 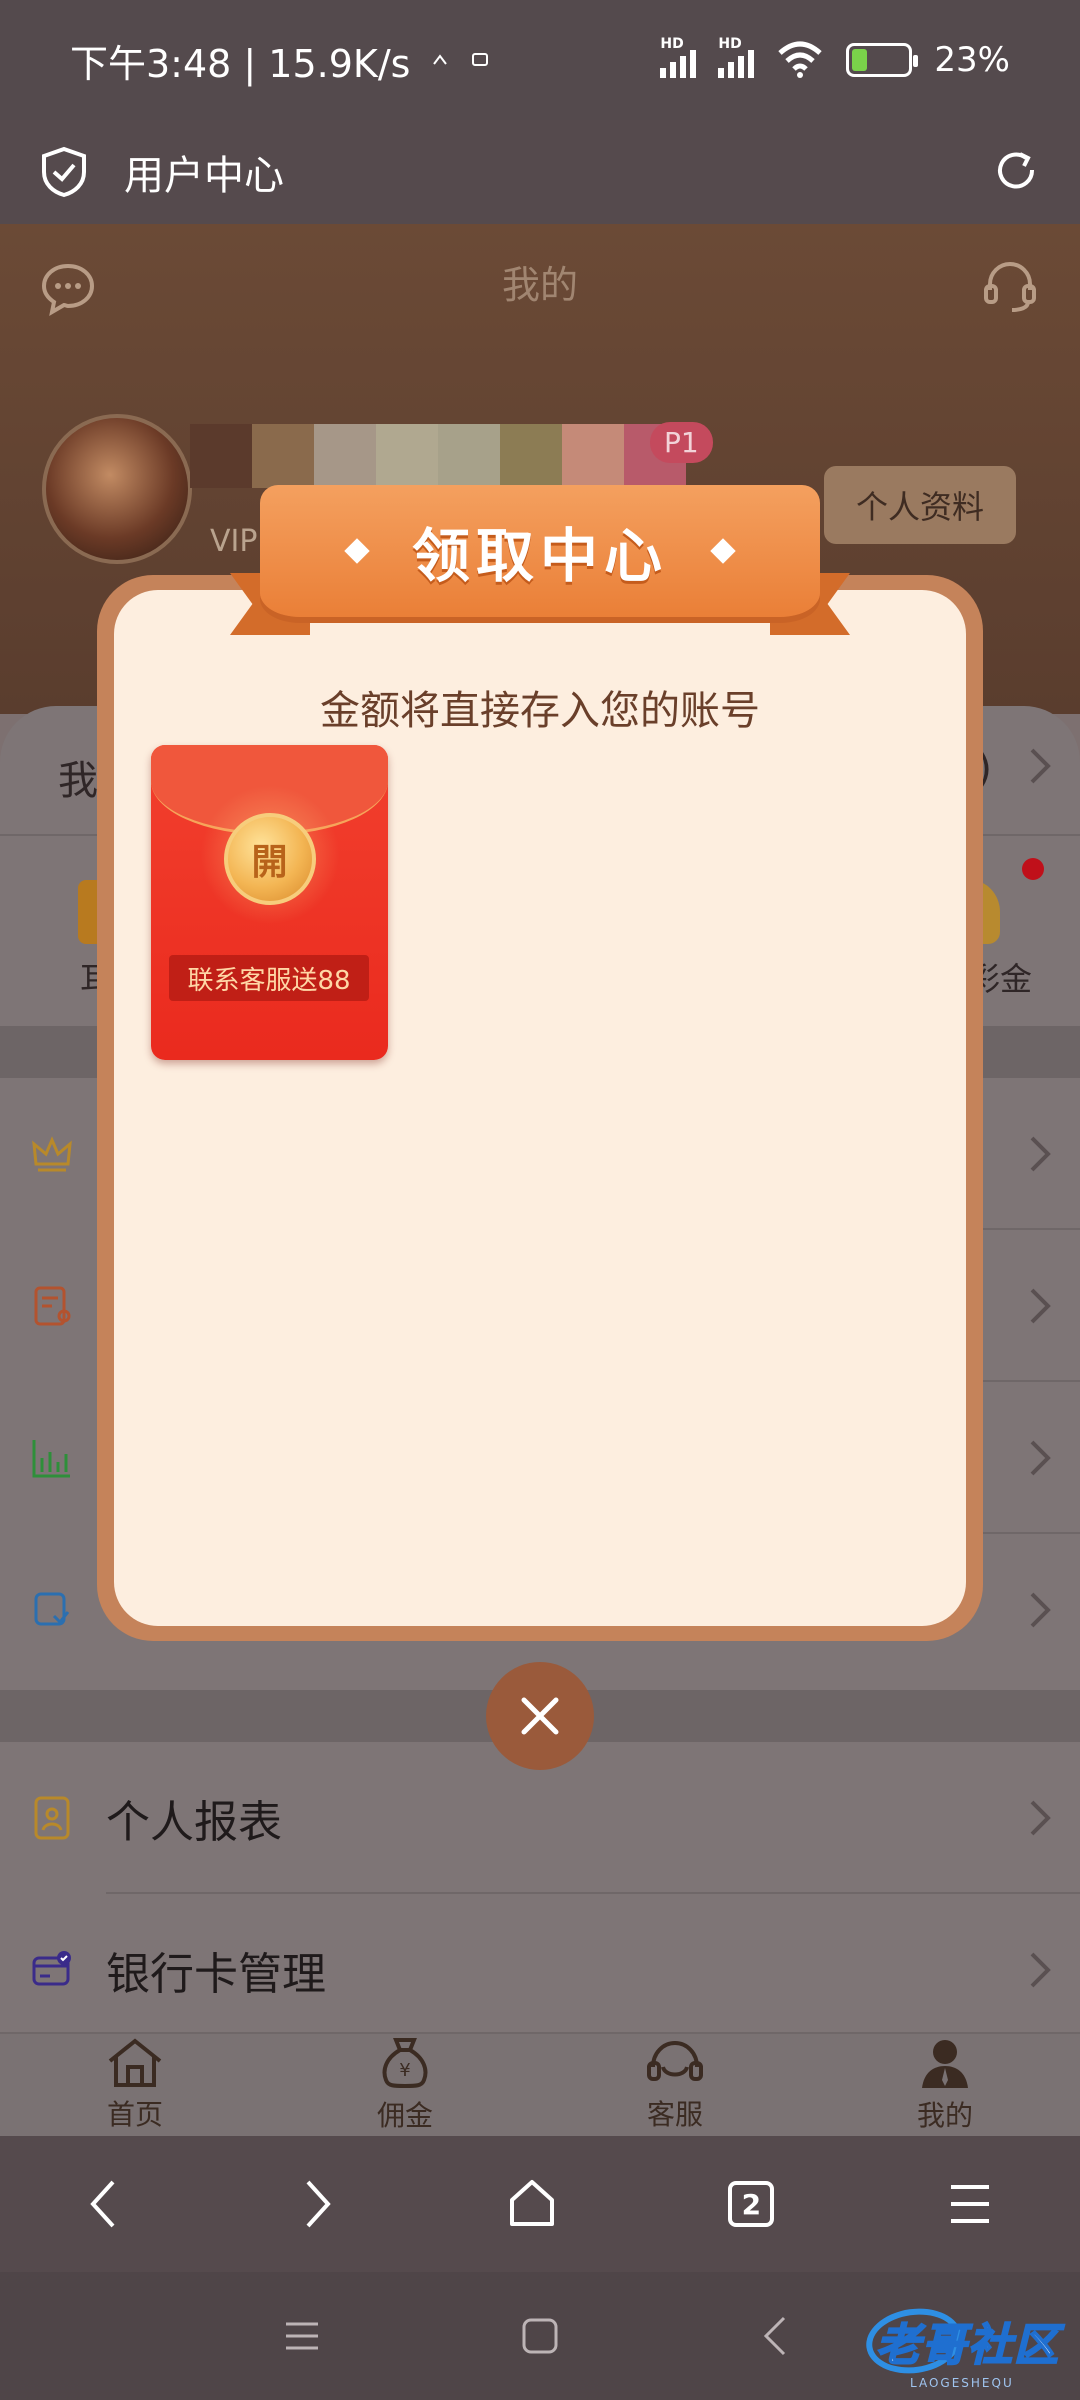 What do you see at coordinates (52, 1818) in the screenshot?
I see `report-icon` at bounding box center [52, 1818].